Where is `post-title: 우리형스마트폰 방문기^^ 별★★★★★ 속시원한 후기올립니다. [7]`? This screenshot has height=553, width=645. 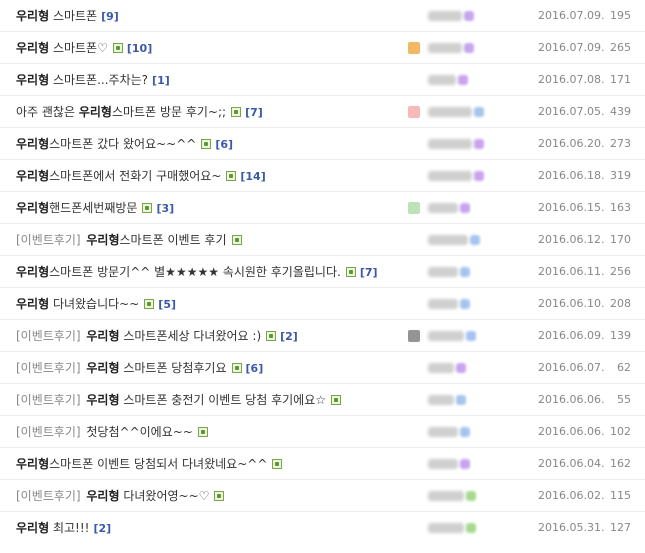
post-title: 우리형스마트폰 방문기^^ 별★★★★★ 속시원한 후기올립니다. [7] is located at coordinates (212, 272).